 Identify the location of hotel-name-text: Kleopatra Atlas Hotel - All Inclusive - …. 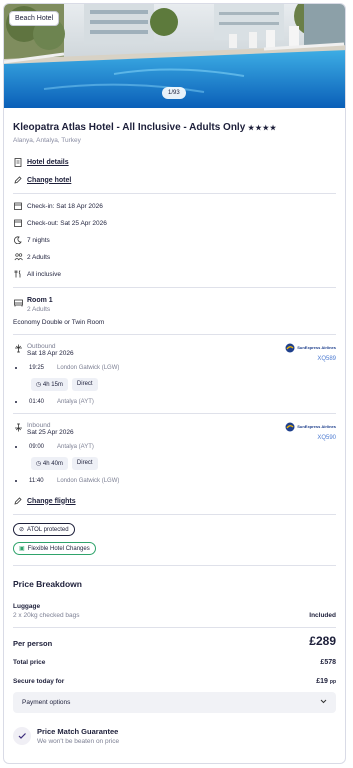
(129, 127).